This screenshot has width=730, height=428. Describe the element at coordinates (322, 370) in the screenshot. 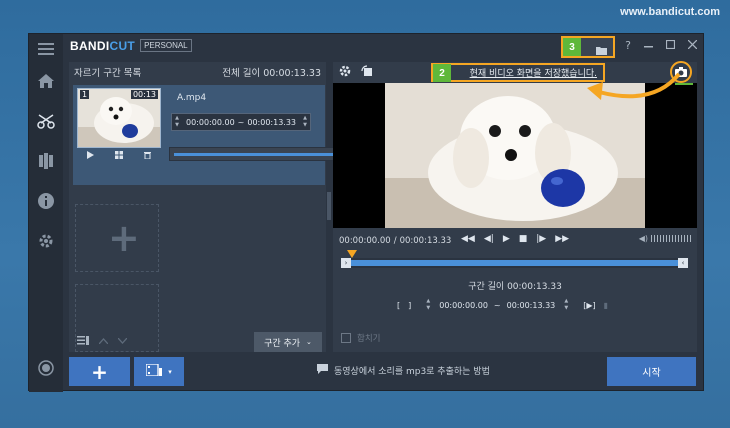

I see `chat-bubble-icon` at that location.